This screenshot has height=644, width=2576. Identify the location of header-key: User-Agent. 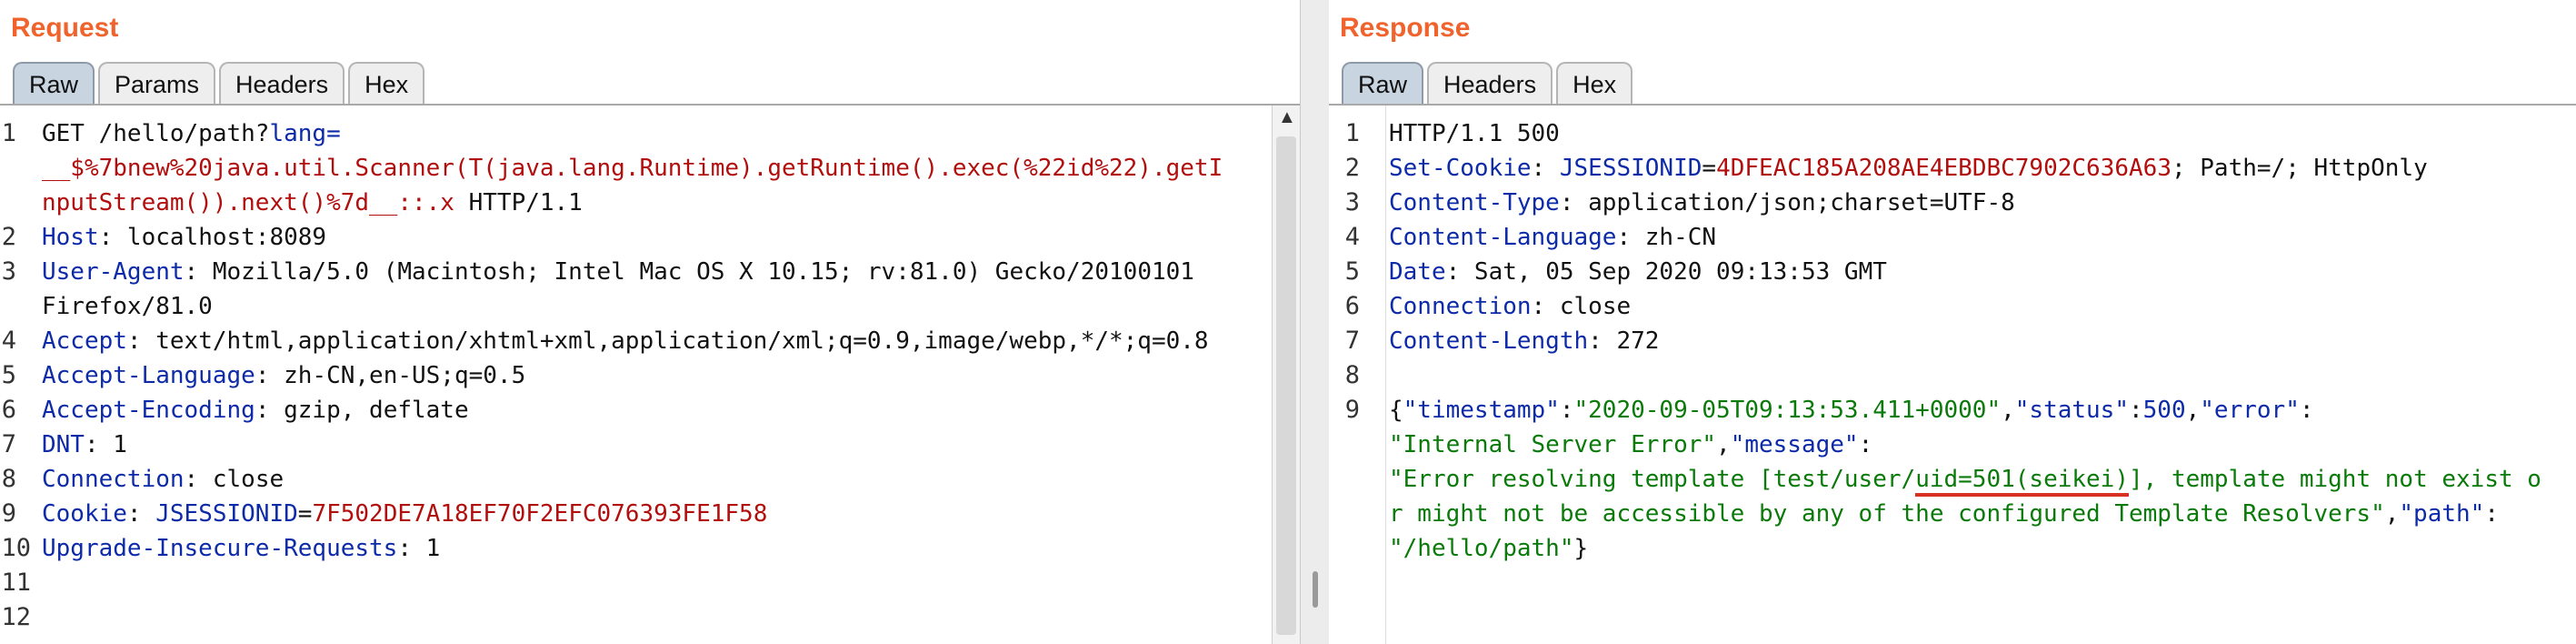
(113, 272).